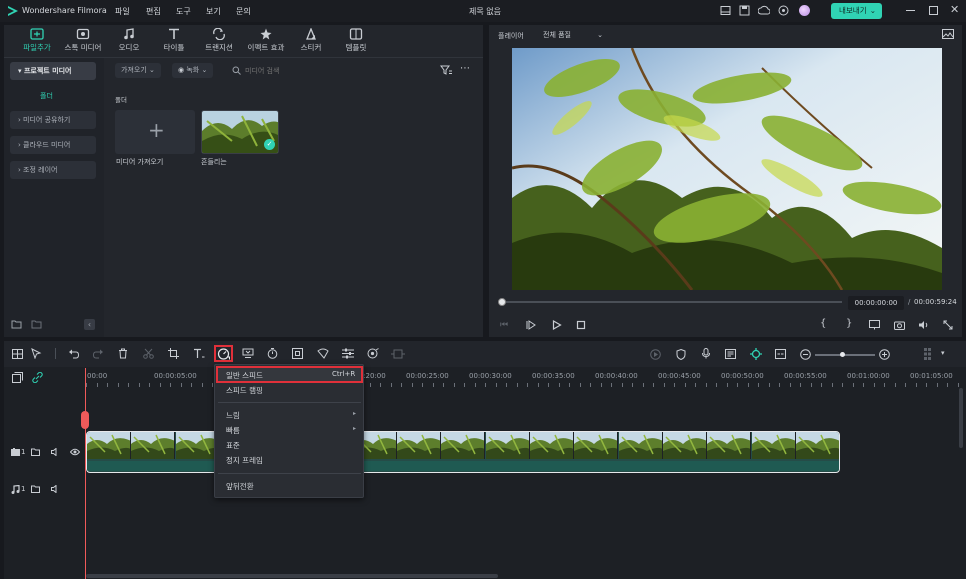  I want to click on tab-import: 파일추가, so click(37, 42).